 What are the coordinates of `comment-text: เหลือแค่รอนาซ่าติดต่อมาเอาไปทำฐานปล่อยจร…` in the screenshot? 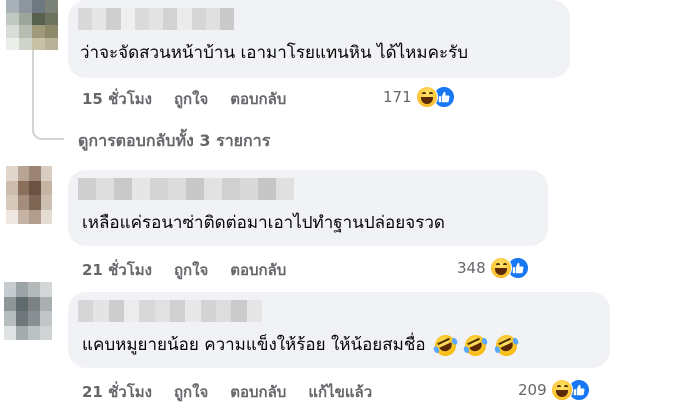 It's located at (263, 223).